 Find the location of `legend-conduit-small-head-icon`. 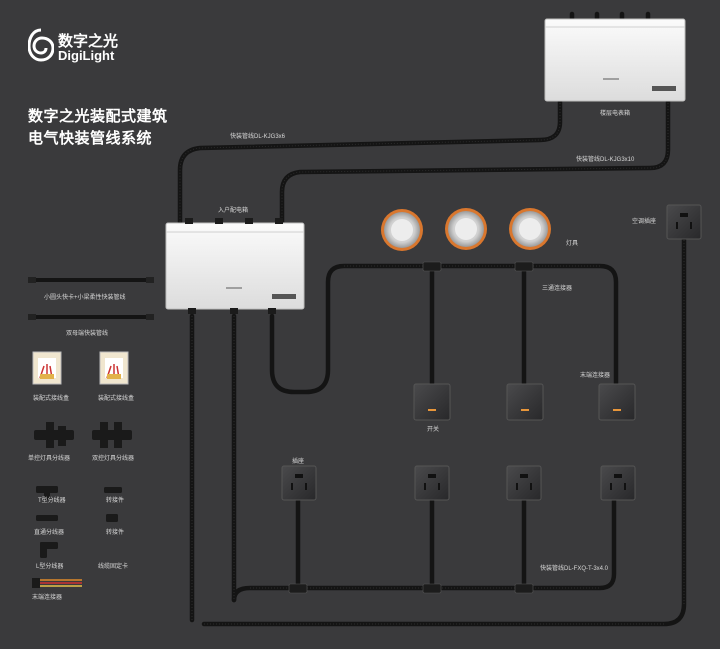

legend-conduit-small-head-icon is located at coordinates (91, 280).